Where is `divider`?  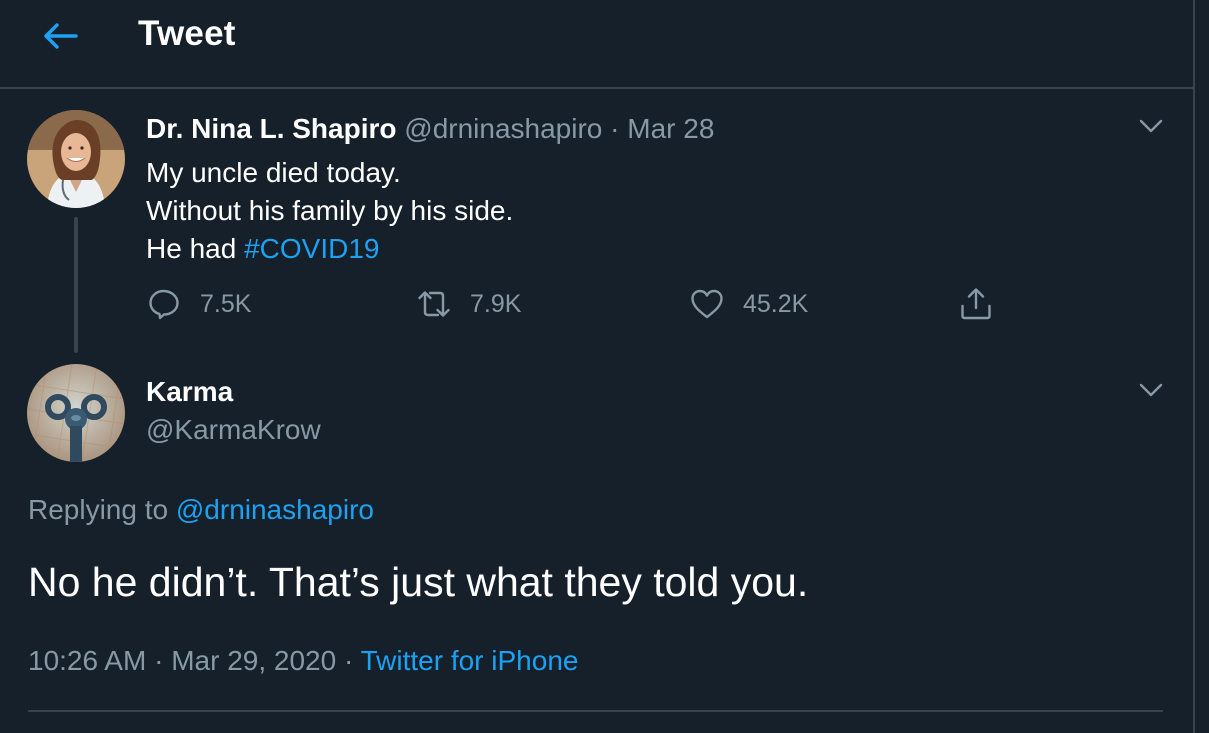 divider is located at coordinates (595, 711).